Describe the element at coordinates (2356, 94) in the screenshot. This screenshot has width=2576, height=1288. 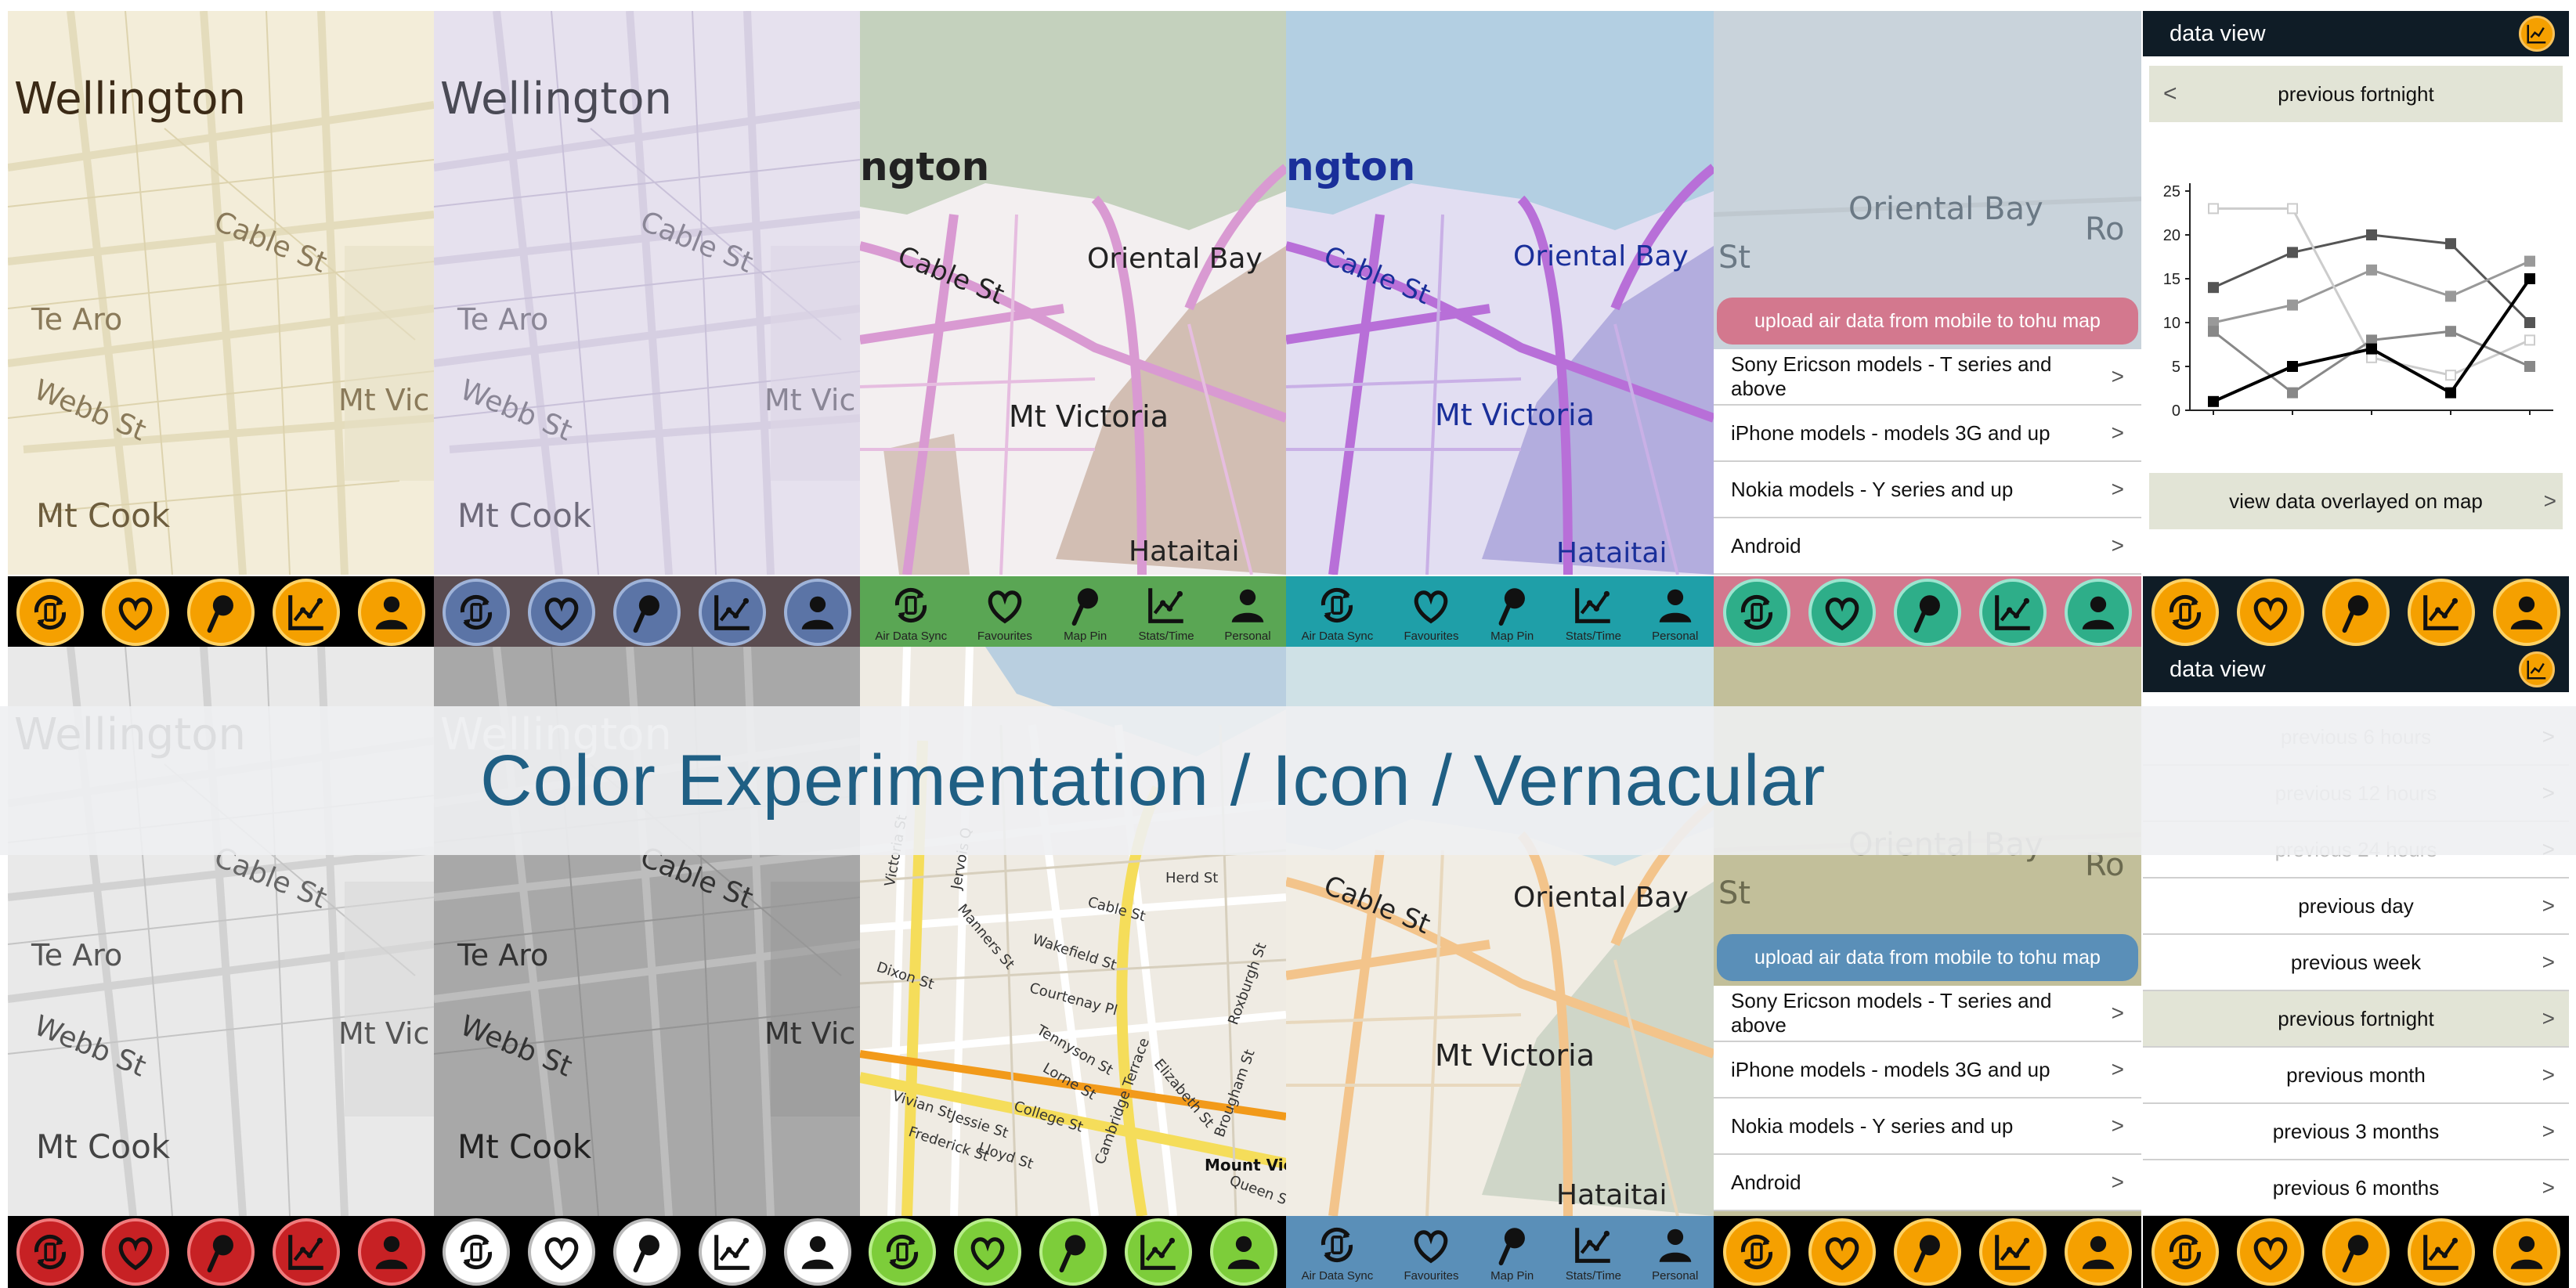
I see `period-selector: < previous fortnight` at that location.